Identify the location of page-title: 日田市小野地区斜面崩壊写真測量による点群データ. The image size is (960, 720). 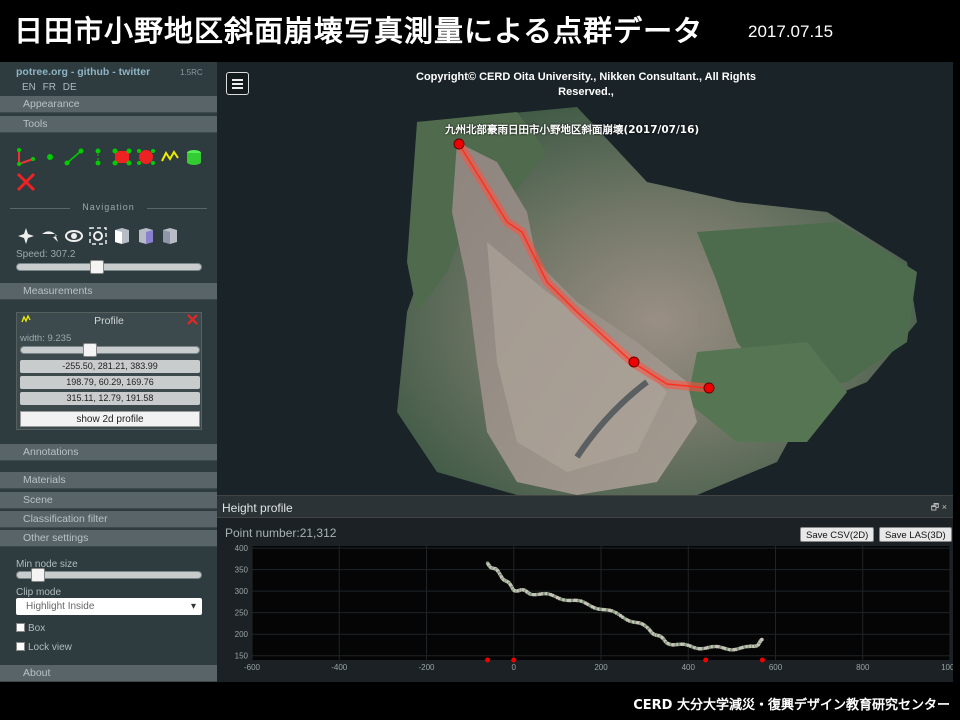
(359, 31).